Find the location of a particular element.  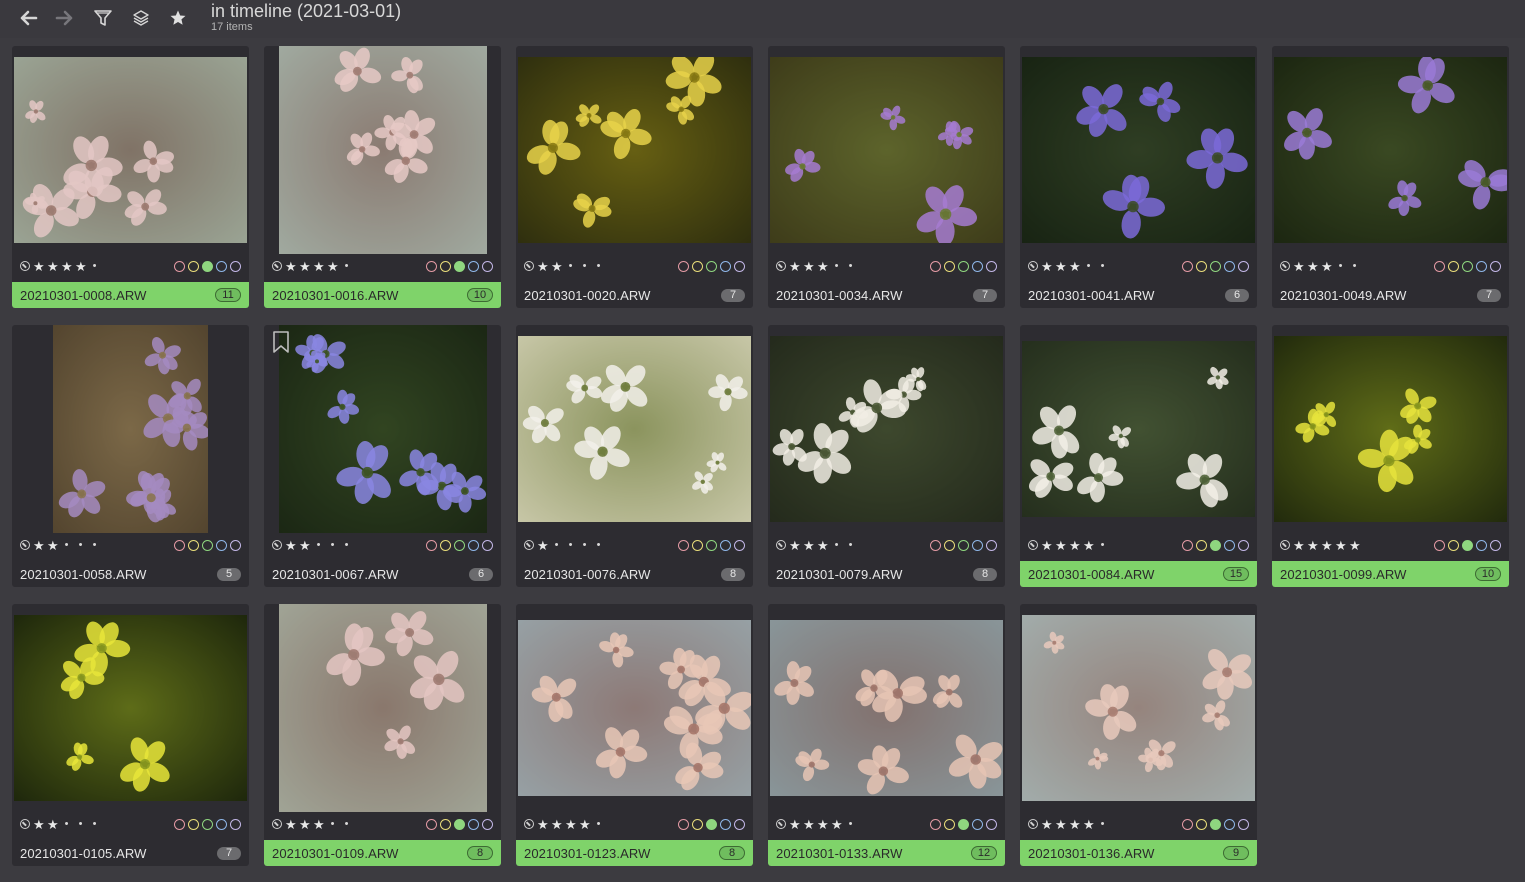

thumbnail-cell: ★ ★ ★ • • 20210301-0049.ARW 7 is located at coordinates (1390, 177).